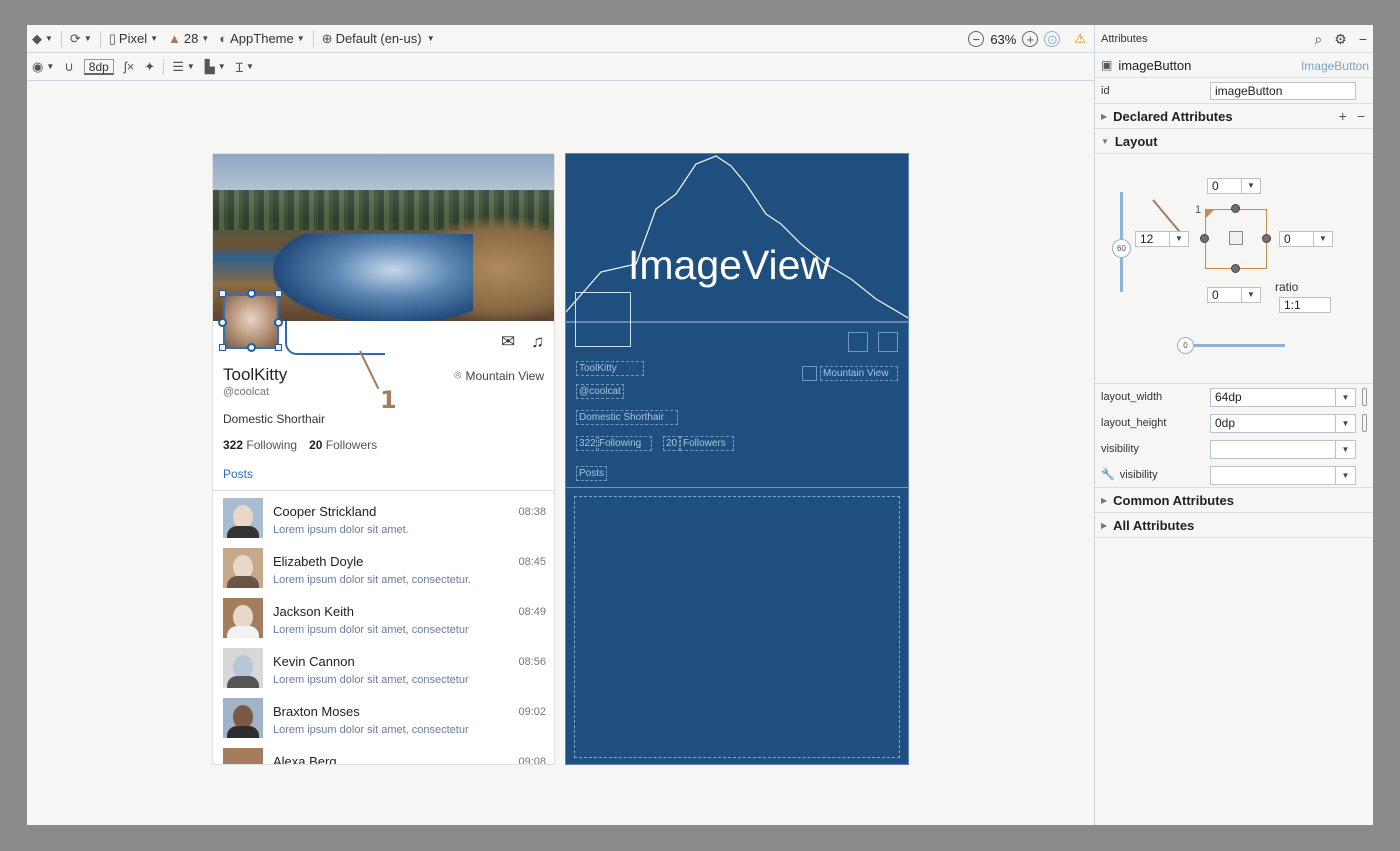 The image size is (1400, 851). I want to click on warning-icon: ⚠, so click(1080, 39).